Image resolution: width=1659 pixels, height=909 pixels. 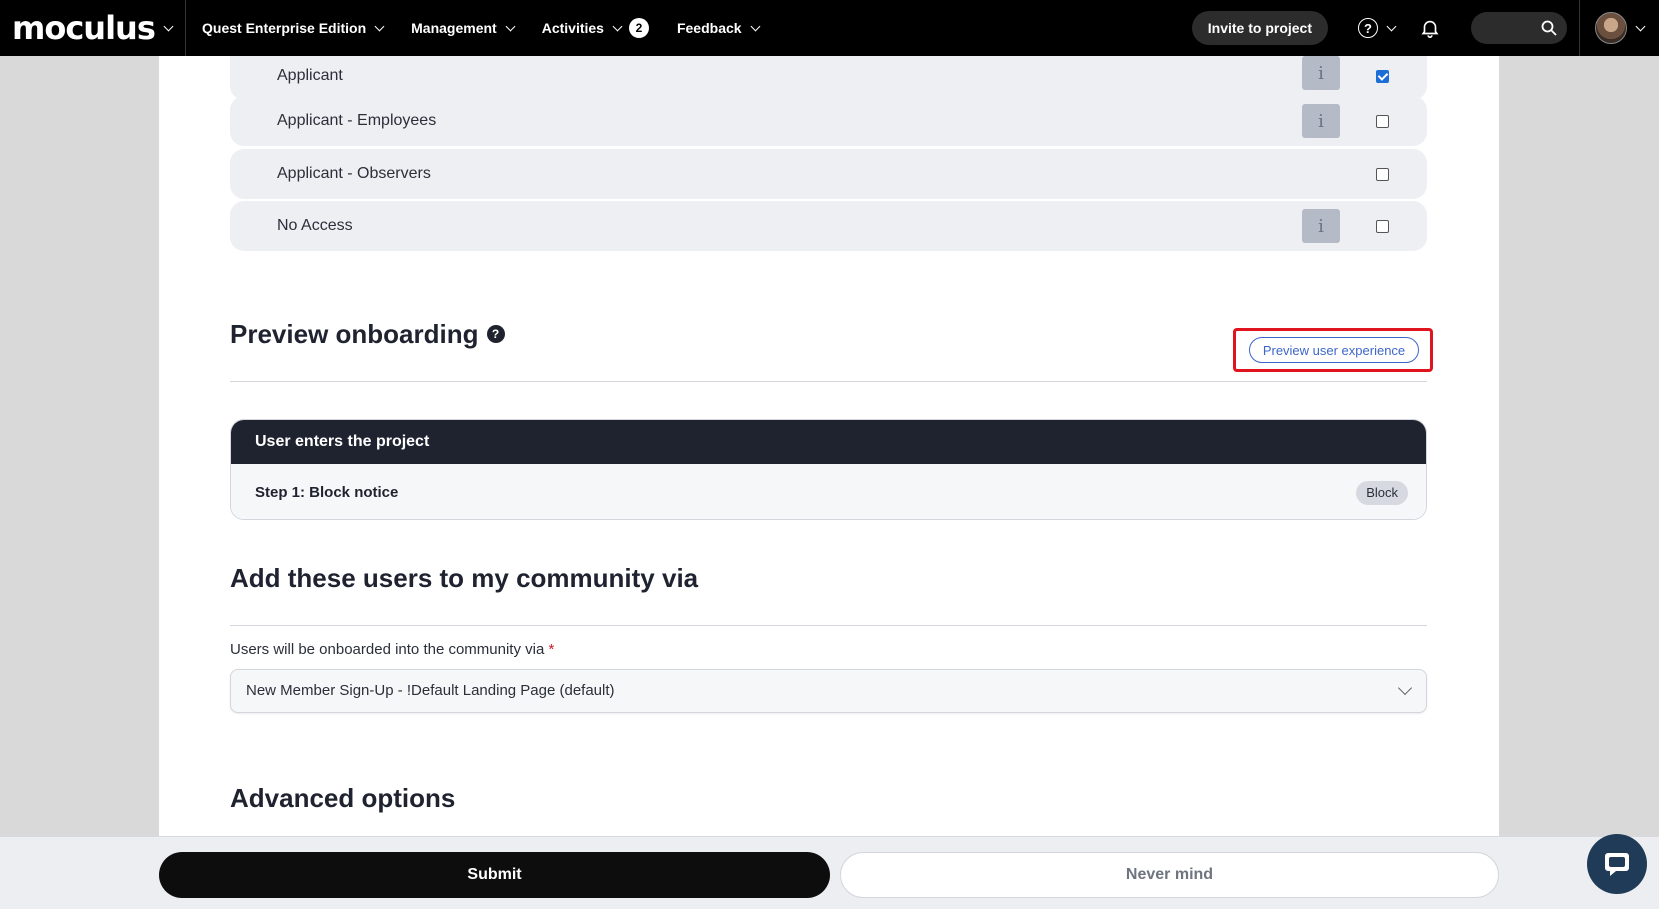 What do you see at coordinates (828, 121) in the screenshot?
I see `role-row-applicant-employees: Applicant - Employees i` at bounding box center [828, 121].